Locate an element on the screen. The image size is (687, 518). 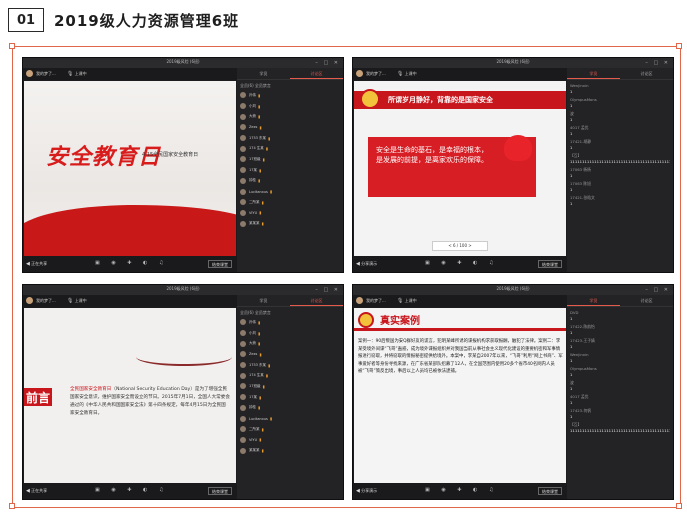
member-name: Zexs is located at coordinates (253, 354).